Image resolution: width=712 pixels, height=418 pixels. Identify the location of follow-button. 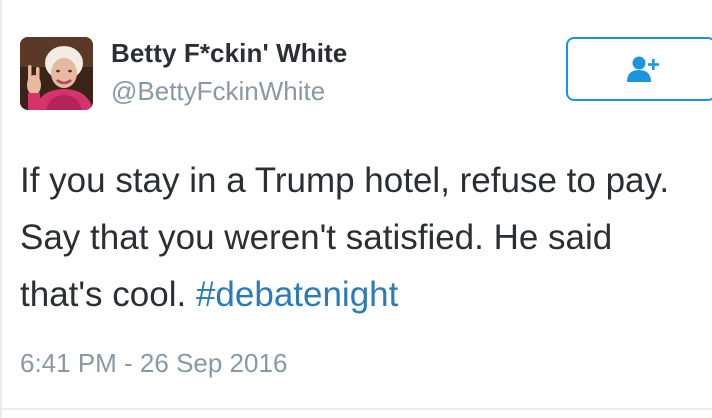
(639, 69).